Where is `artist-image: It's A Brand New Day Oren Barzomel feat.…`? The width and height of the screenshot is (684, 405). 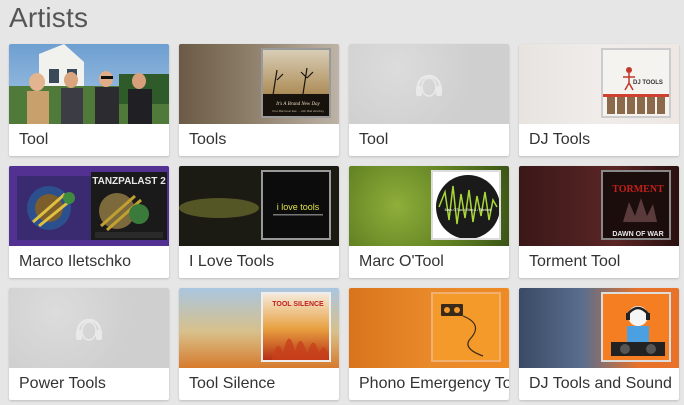
artist-image: It's A Brand New Day Oren Barzomel feat.… is located at coordinates (259, 84).